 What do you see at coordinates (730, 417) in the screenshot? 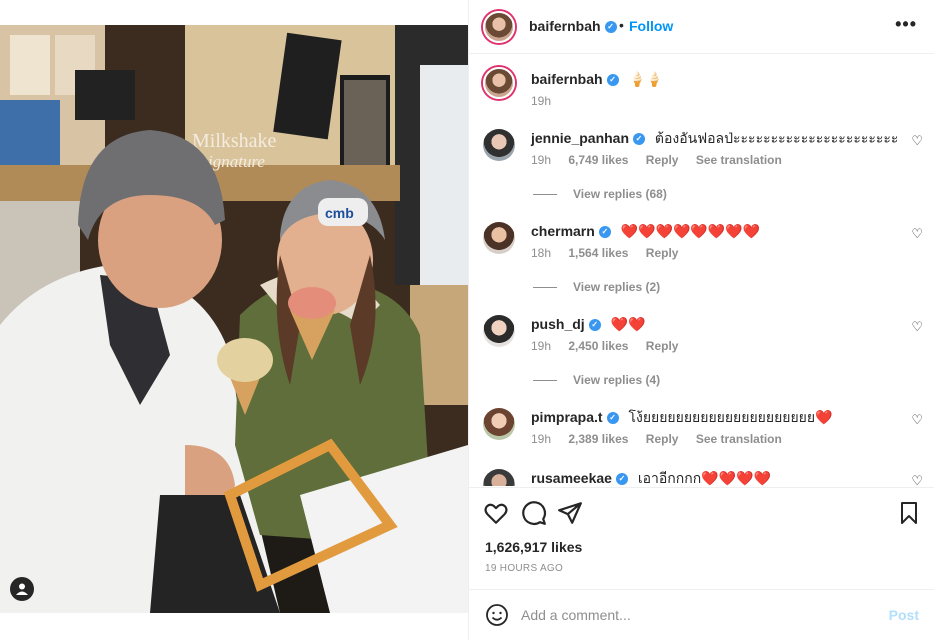
I see `comment-text: โง้ยยยยยยยยยยยยยยยยยยยยย❤️` at bounding box center [730, 417].